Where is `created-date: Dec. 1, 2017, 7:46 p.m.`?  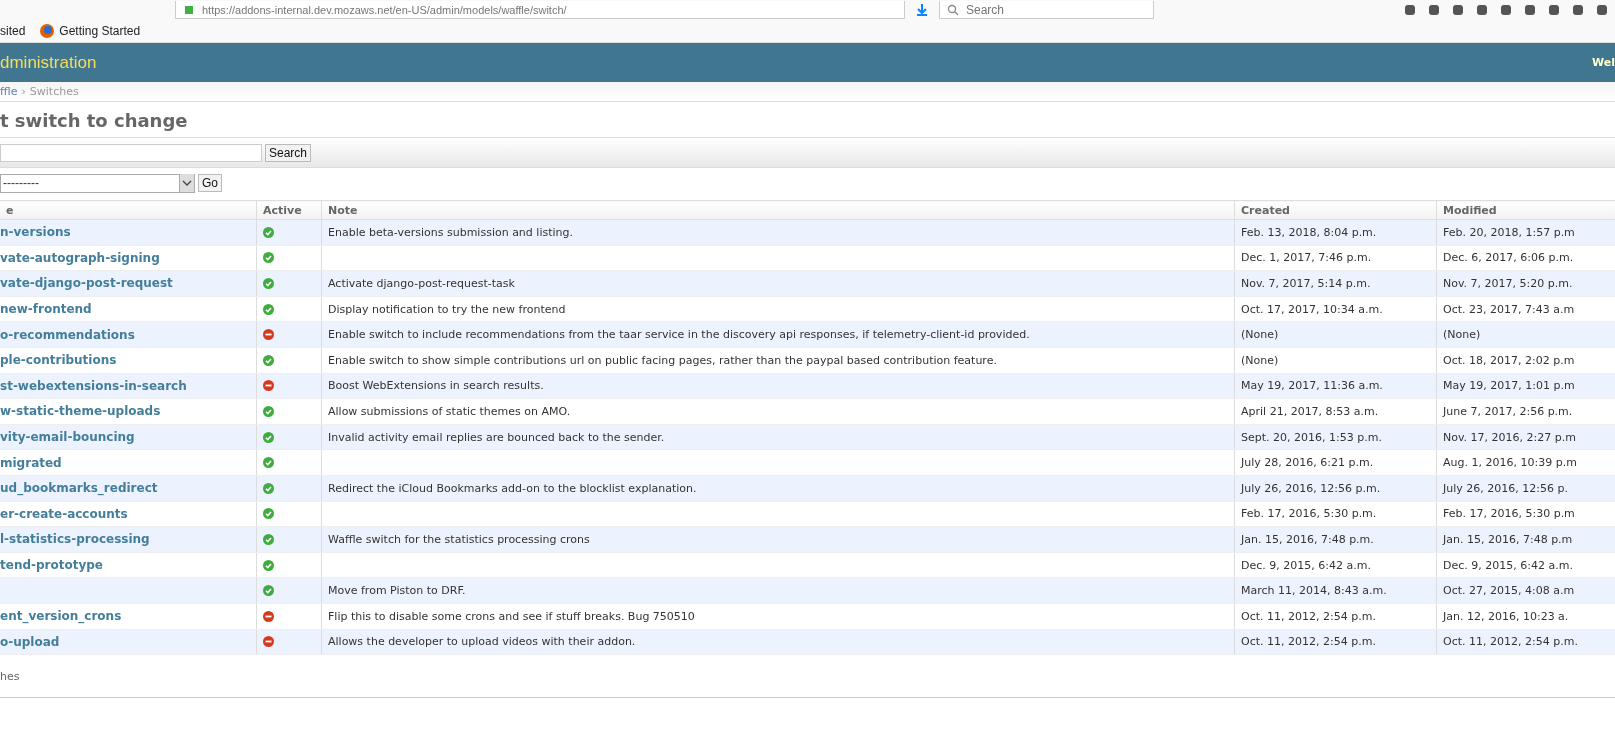 created-date: Dec. 1, 2017, 7:46 p.m. is located at coordinates (1306, 258).